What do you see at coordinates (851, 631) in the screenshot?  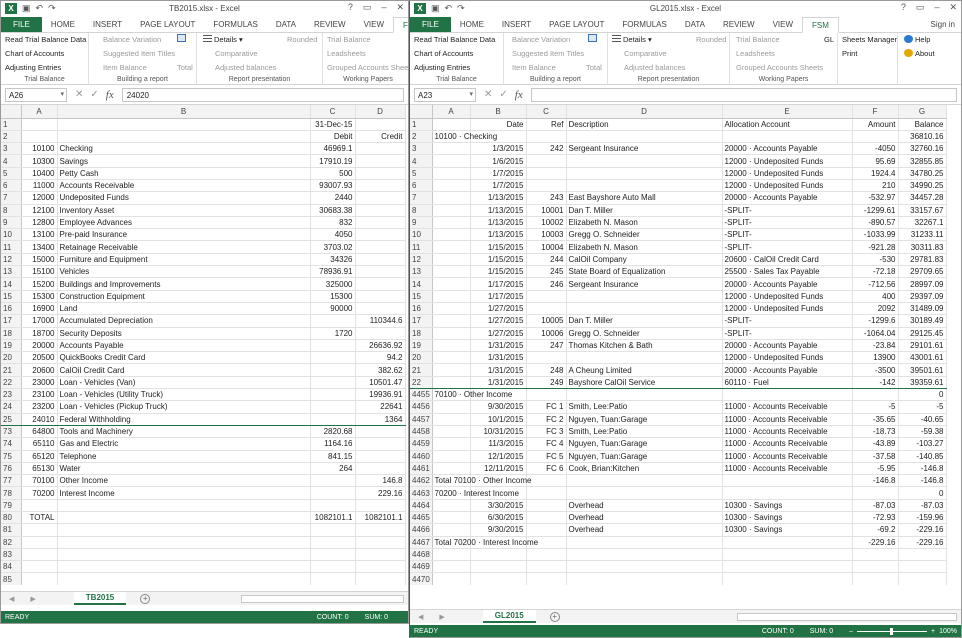 I see `zoom-out-icon: –` at bounding box center [851, 631].